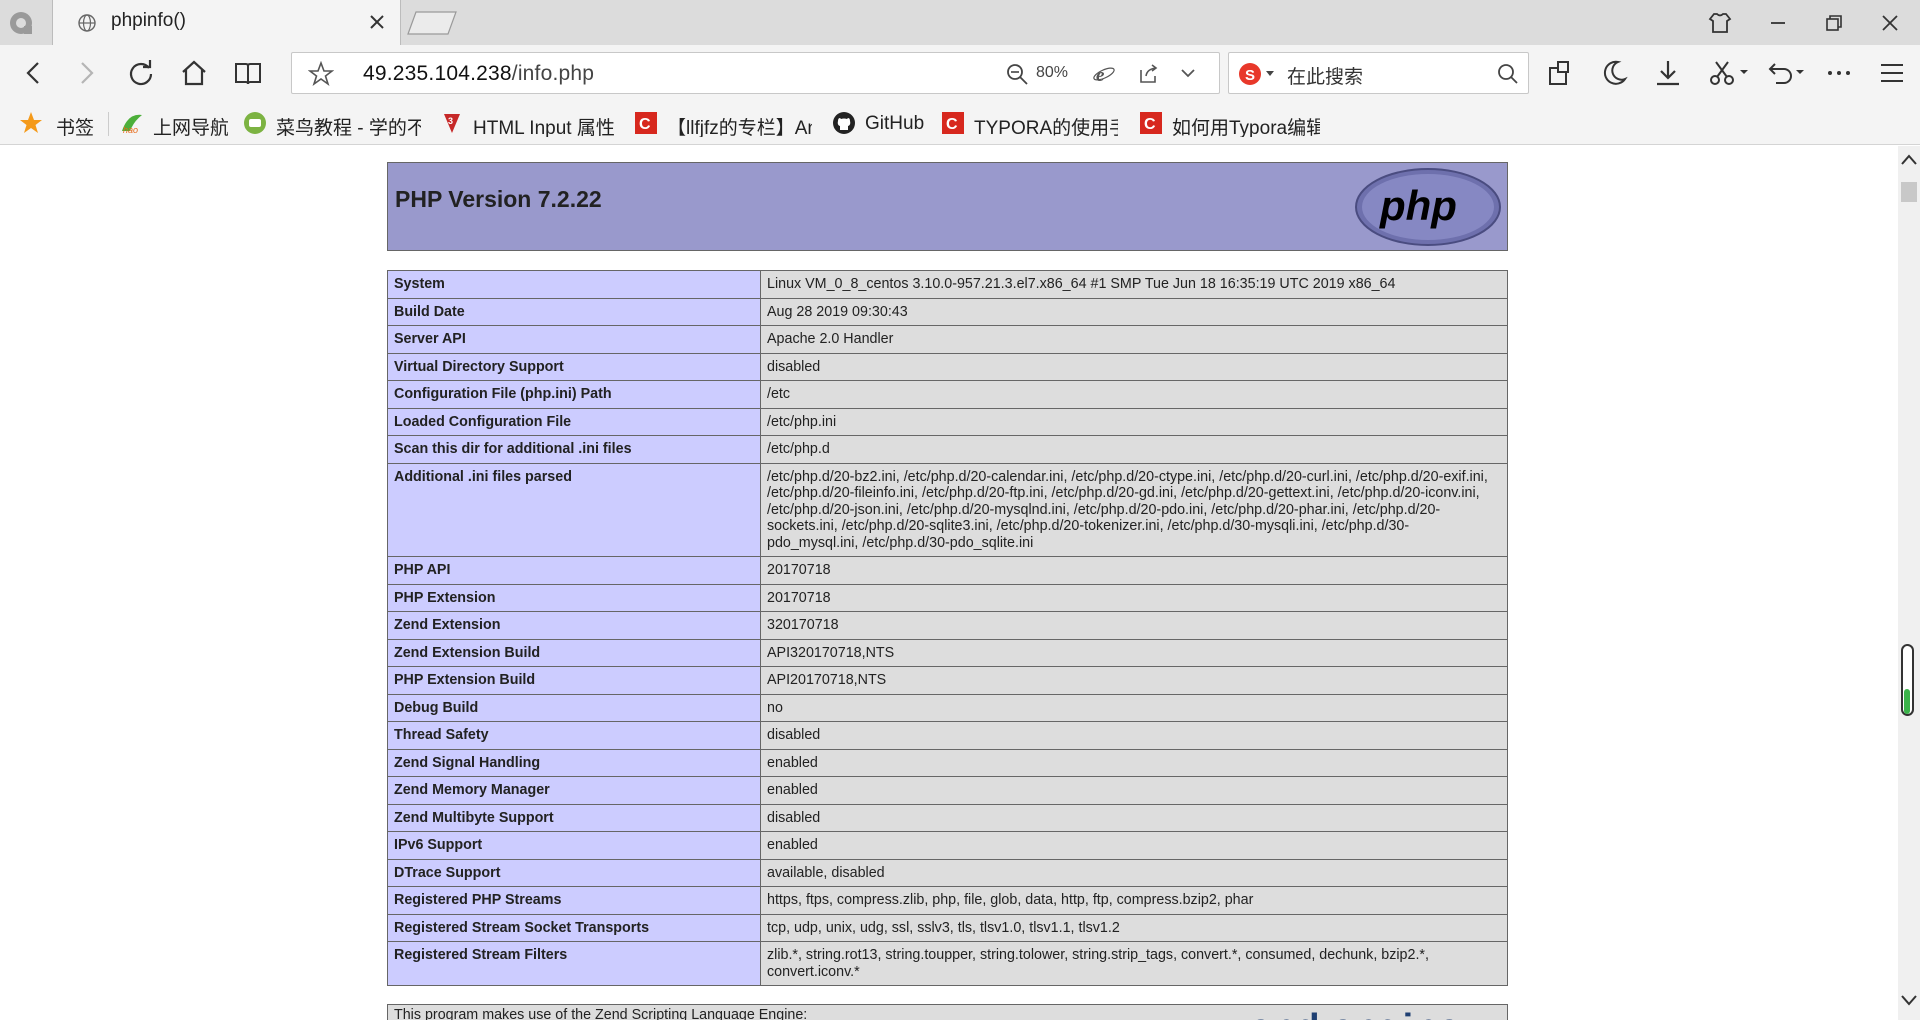  I want to click on row-value-text: enabled, so click(792, 845).